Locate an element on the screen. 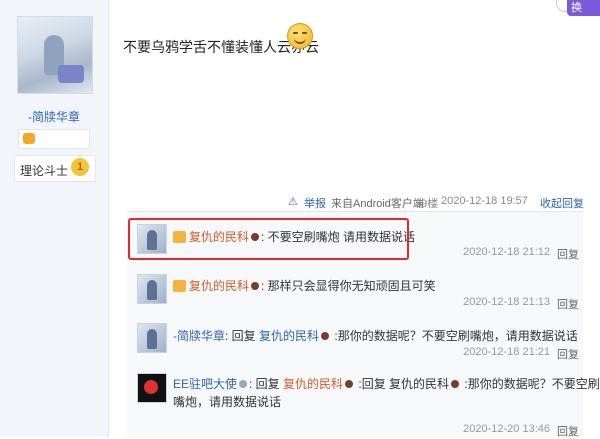 This screenshot has height=439, width=600. comment-line: 复仇的民科 : 那样只会显得你无知顽固且可笑 is located at coordinates (304, 285).